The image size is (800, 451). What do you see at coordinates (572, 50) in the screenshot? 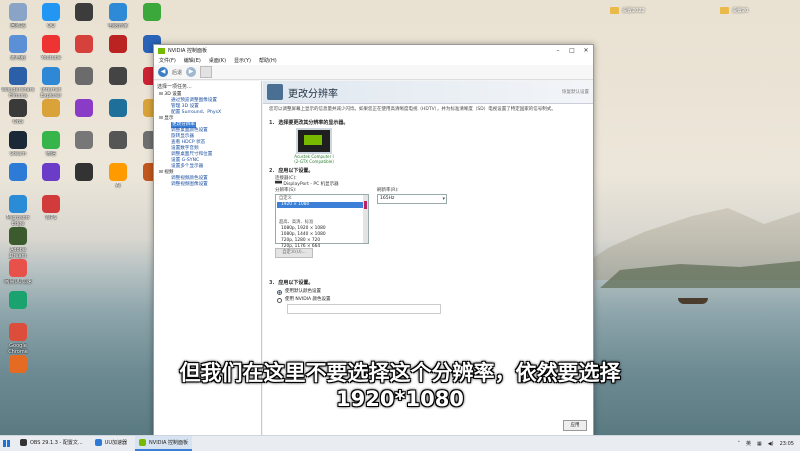
I see `maximize-icon: □` at bounding box center [572, 50].